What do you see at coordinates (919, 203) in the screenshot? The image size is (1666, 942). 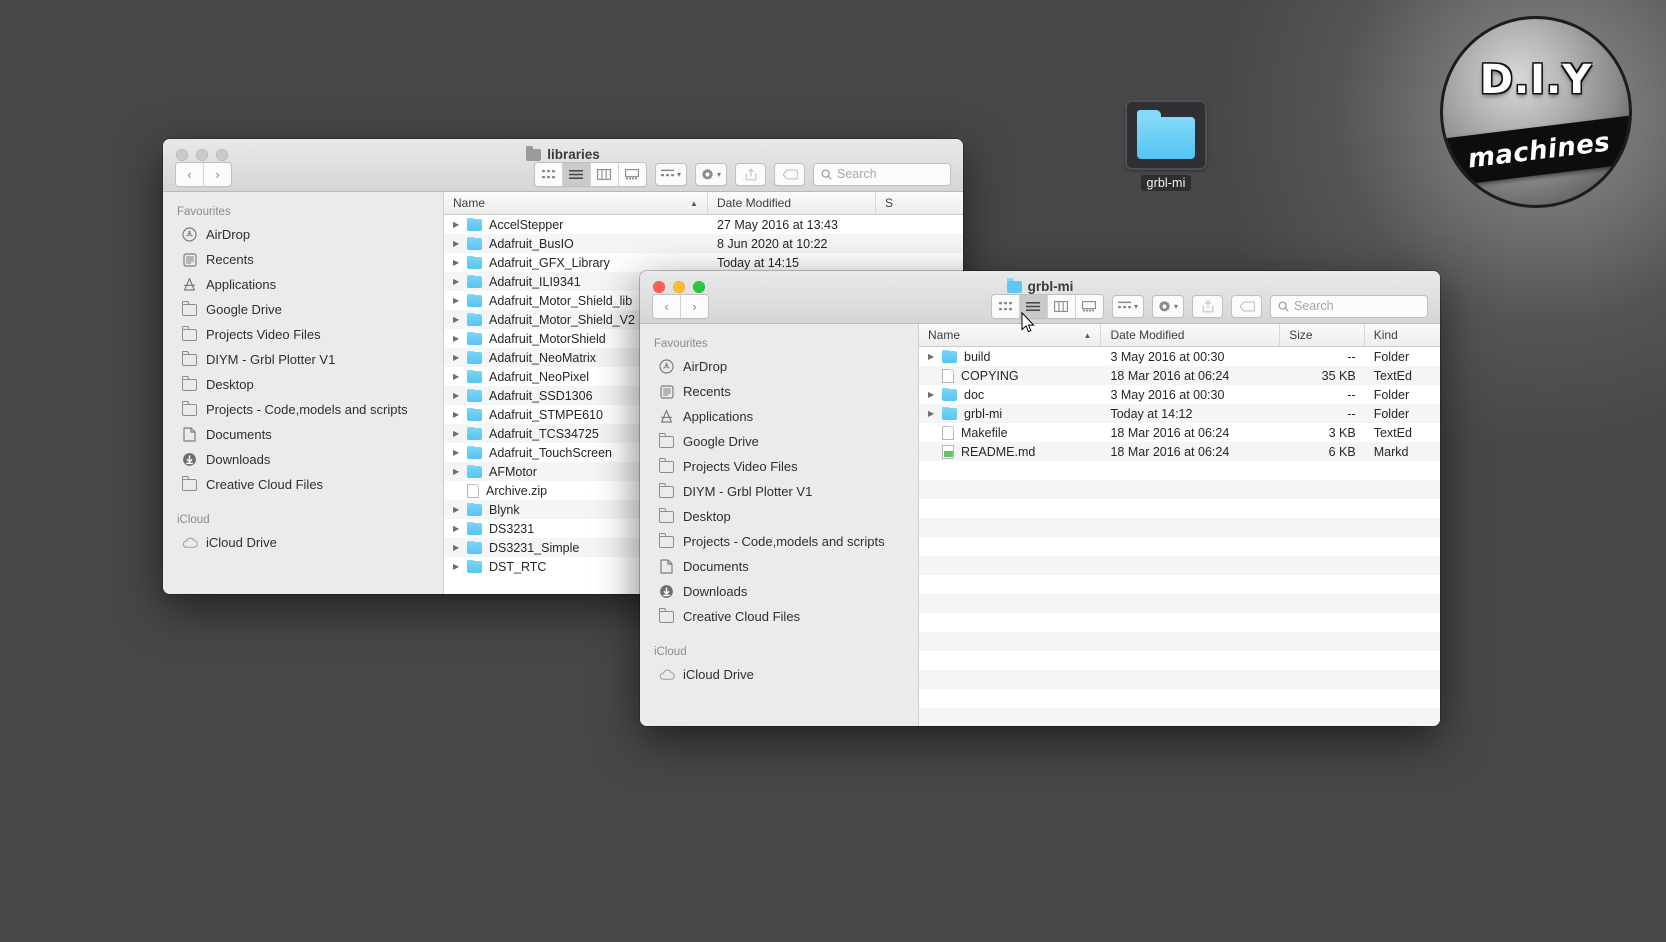 I see `column-header-size: S` at bounding box center [919, 203].